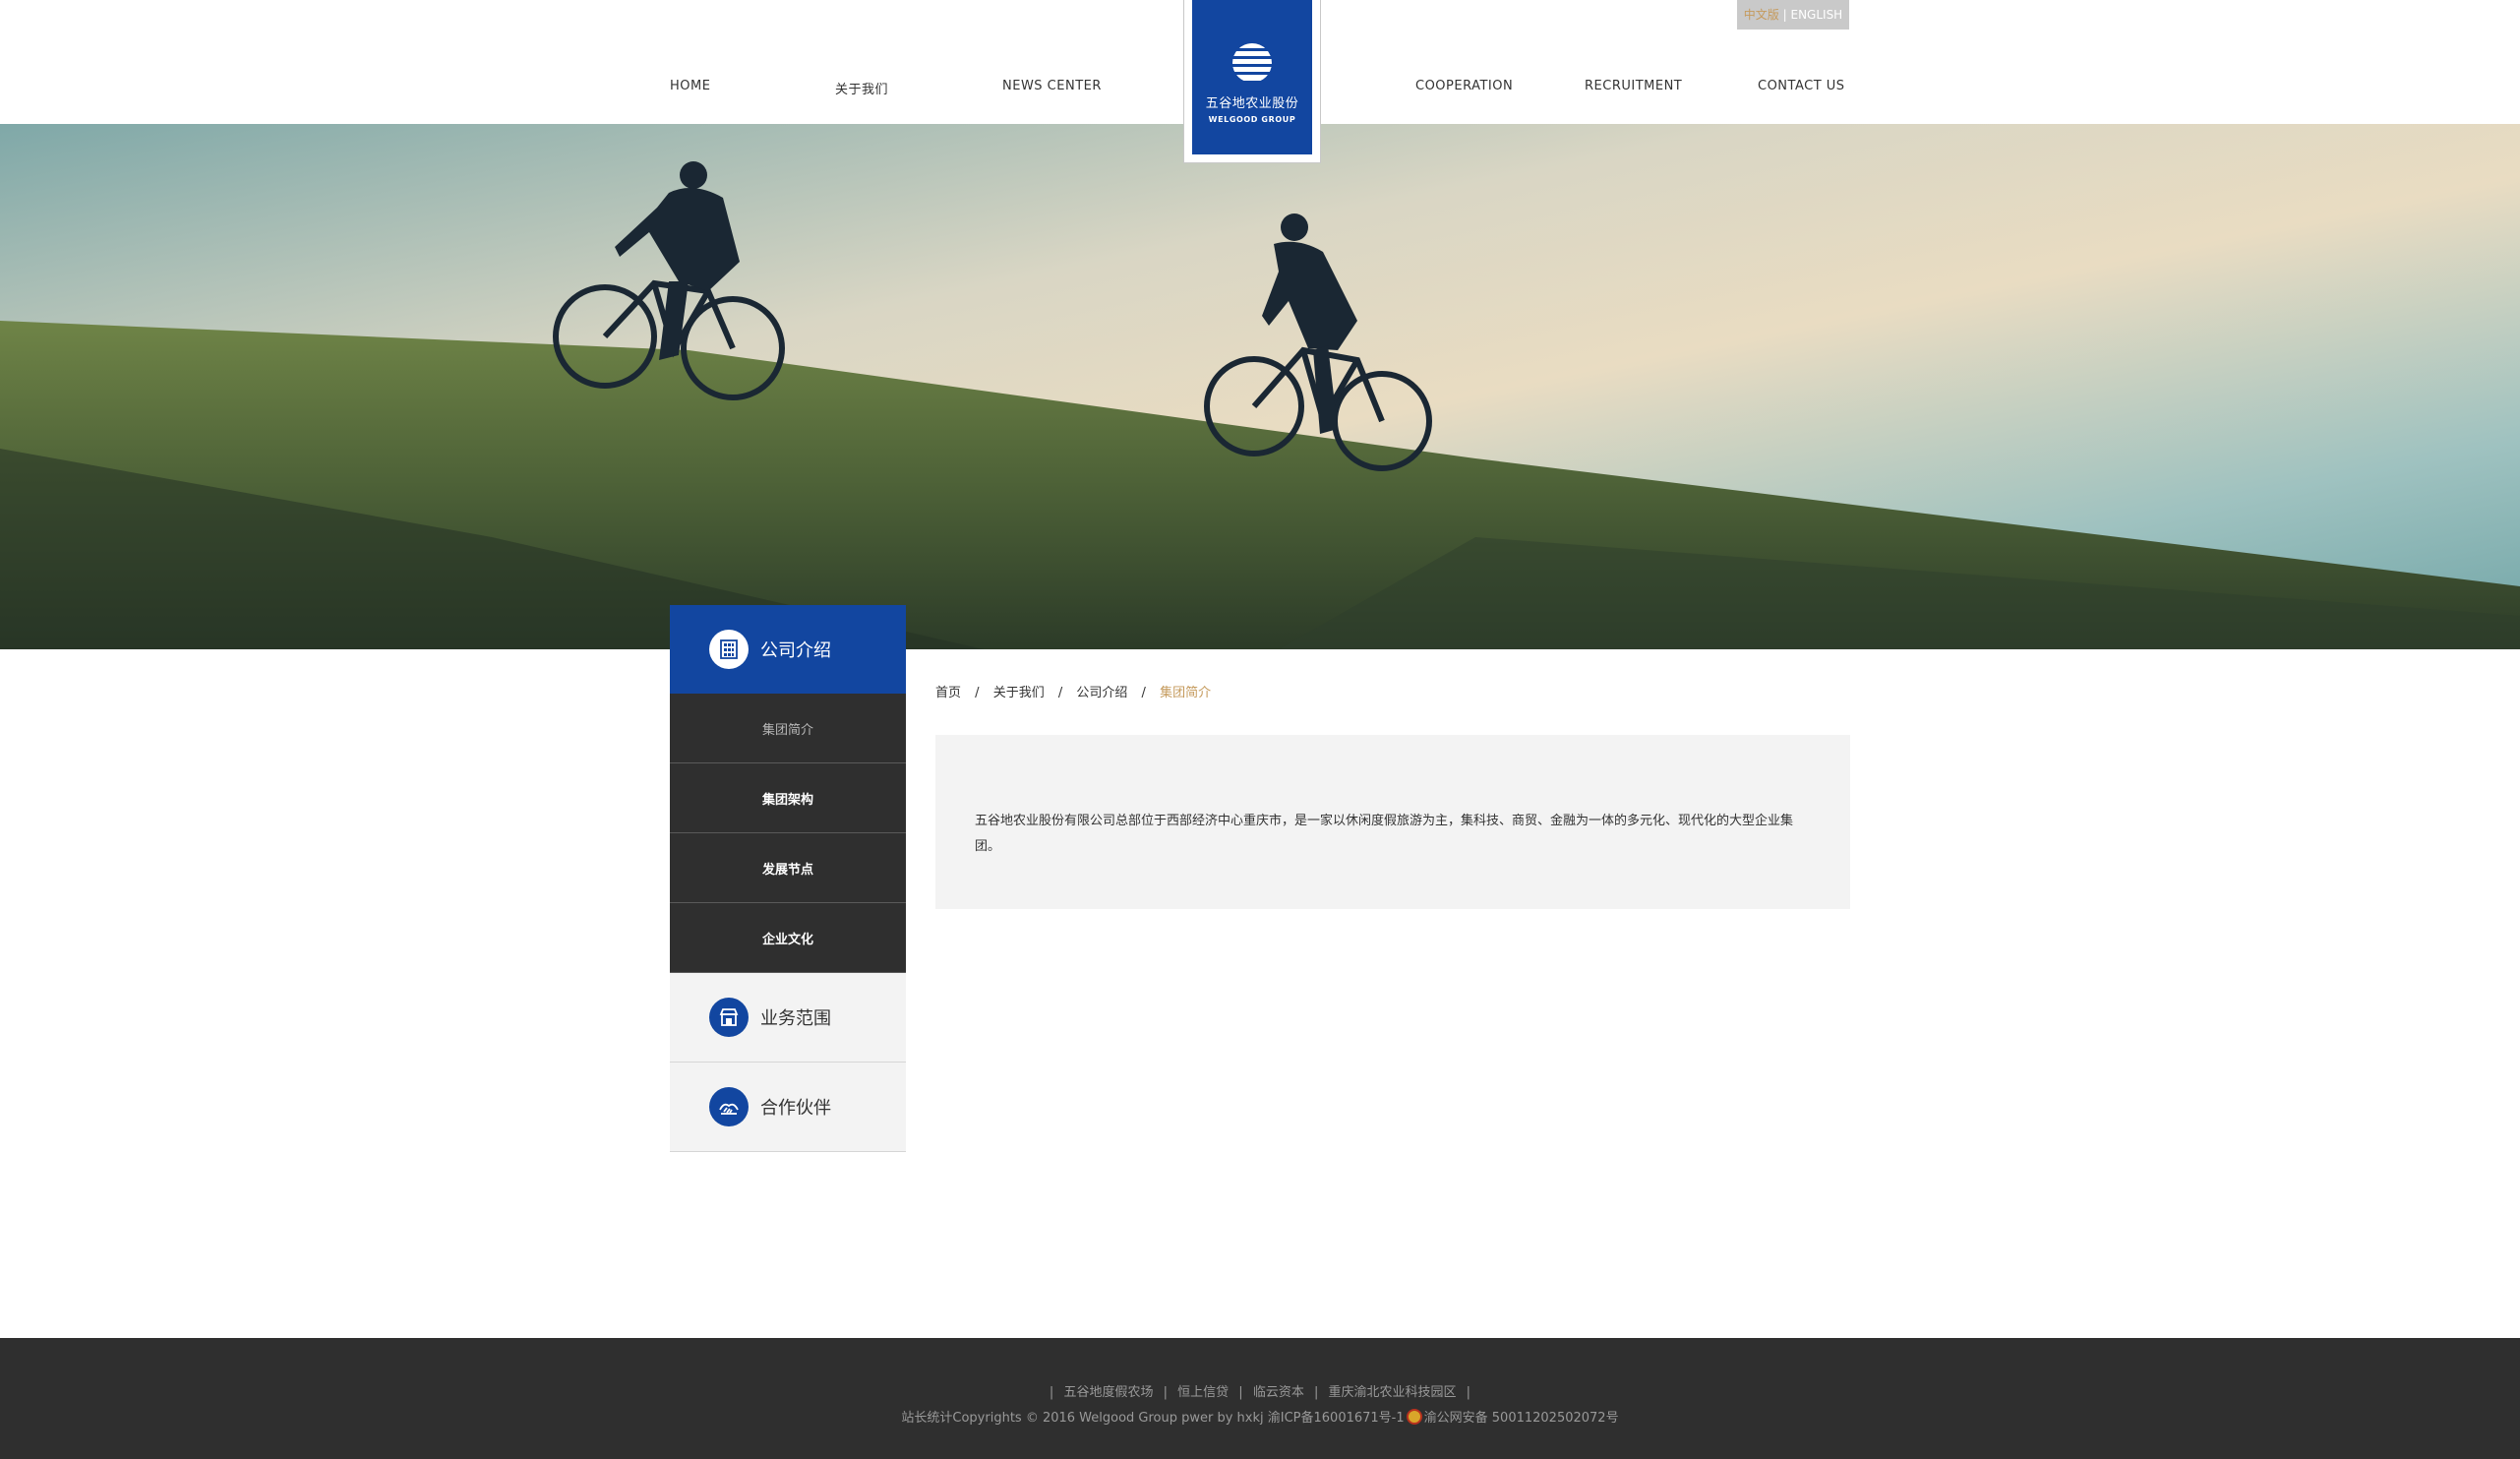  I want to click on sidebar-head-company-intro: 公司介绍, so click(788, 649).